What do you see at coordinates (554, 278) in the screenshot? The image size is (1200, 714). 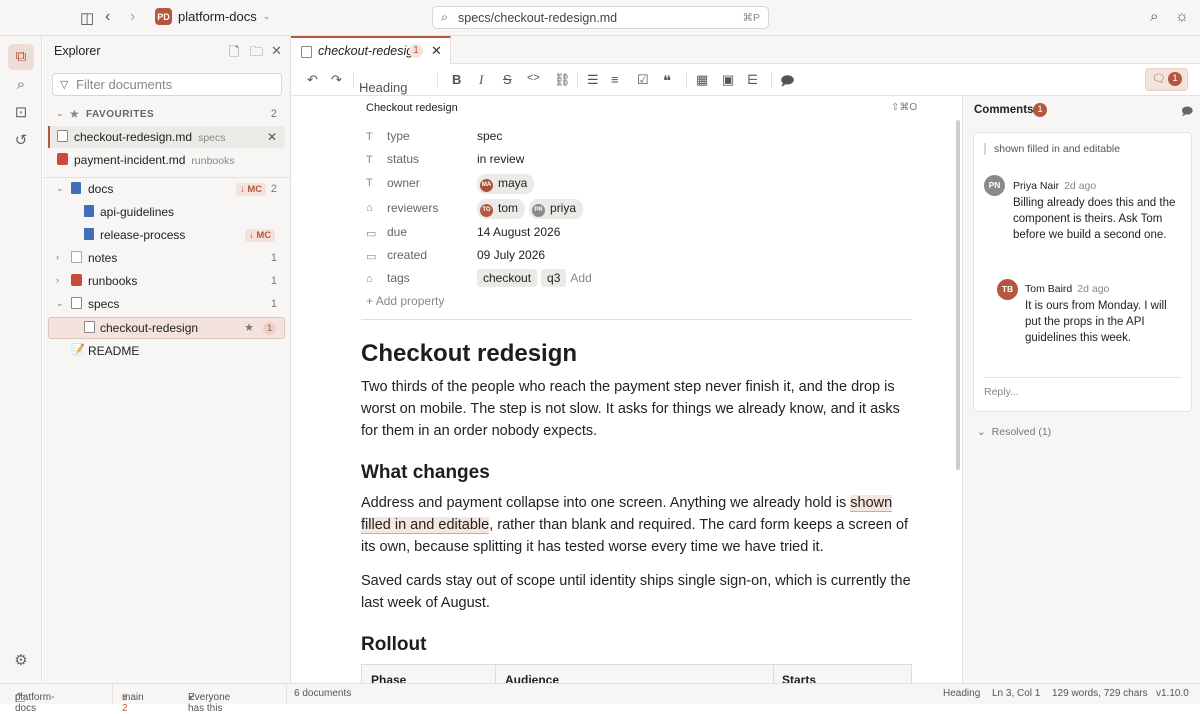 I see `tag-chip: q3` at bounding box center [554, 278].